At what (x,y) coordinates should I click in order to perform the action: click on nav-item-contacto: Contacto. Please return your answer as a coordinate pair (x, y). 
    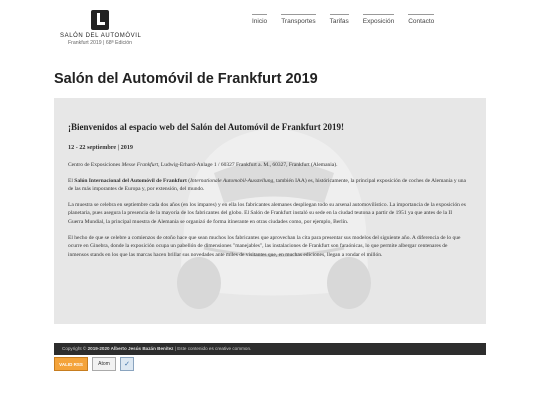
    Looking at the image, I should click on (421, 19).